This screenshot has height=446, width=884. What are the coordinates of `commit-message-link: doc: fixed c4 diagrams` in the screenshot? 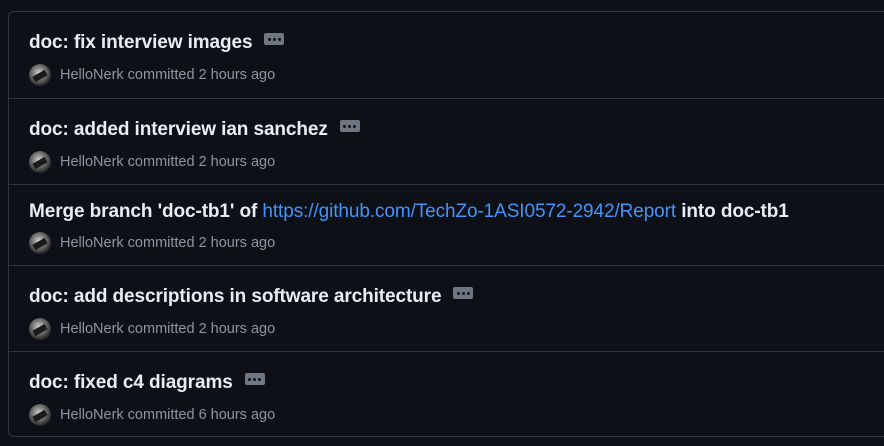 It's located at (131, 383).